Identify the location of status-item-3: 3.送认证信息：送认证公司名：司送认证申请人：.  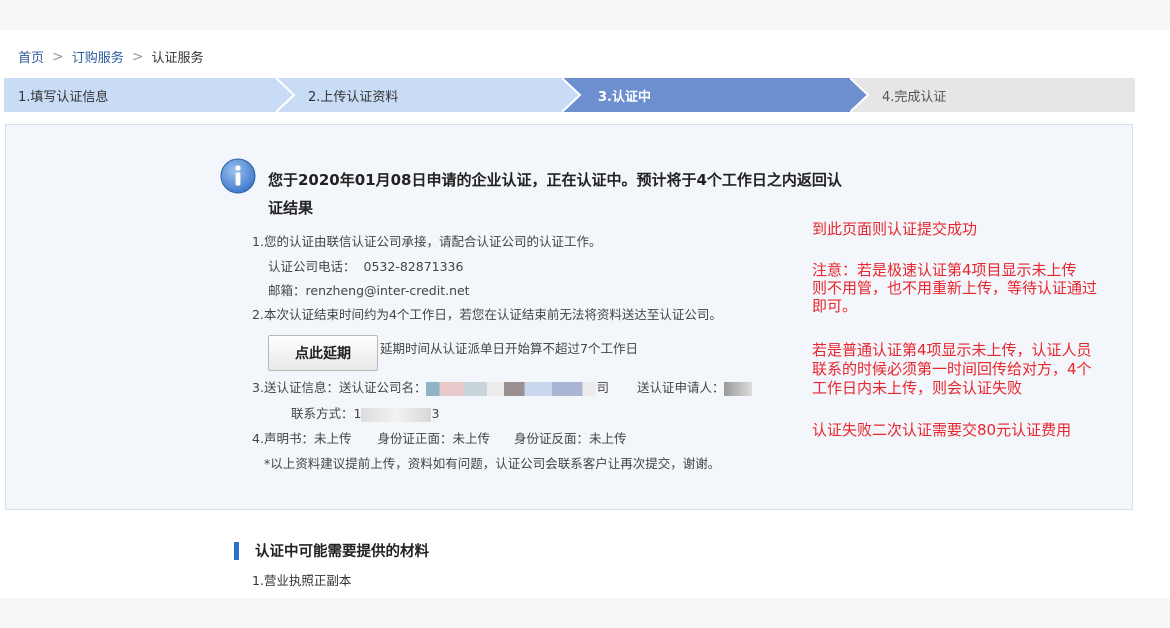
(502, 386).